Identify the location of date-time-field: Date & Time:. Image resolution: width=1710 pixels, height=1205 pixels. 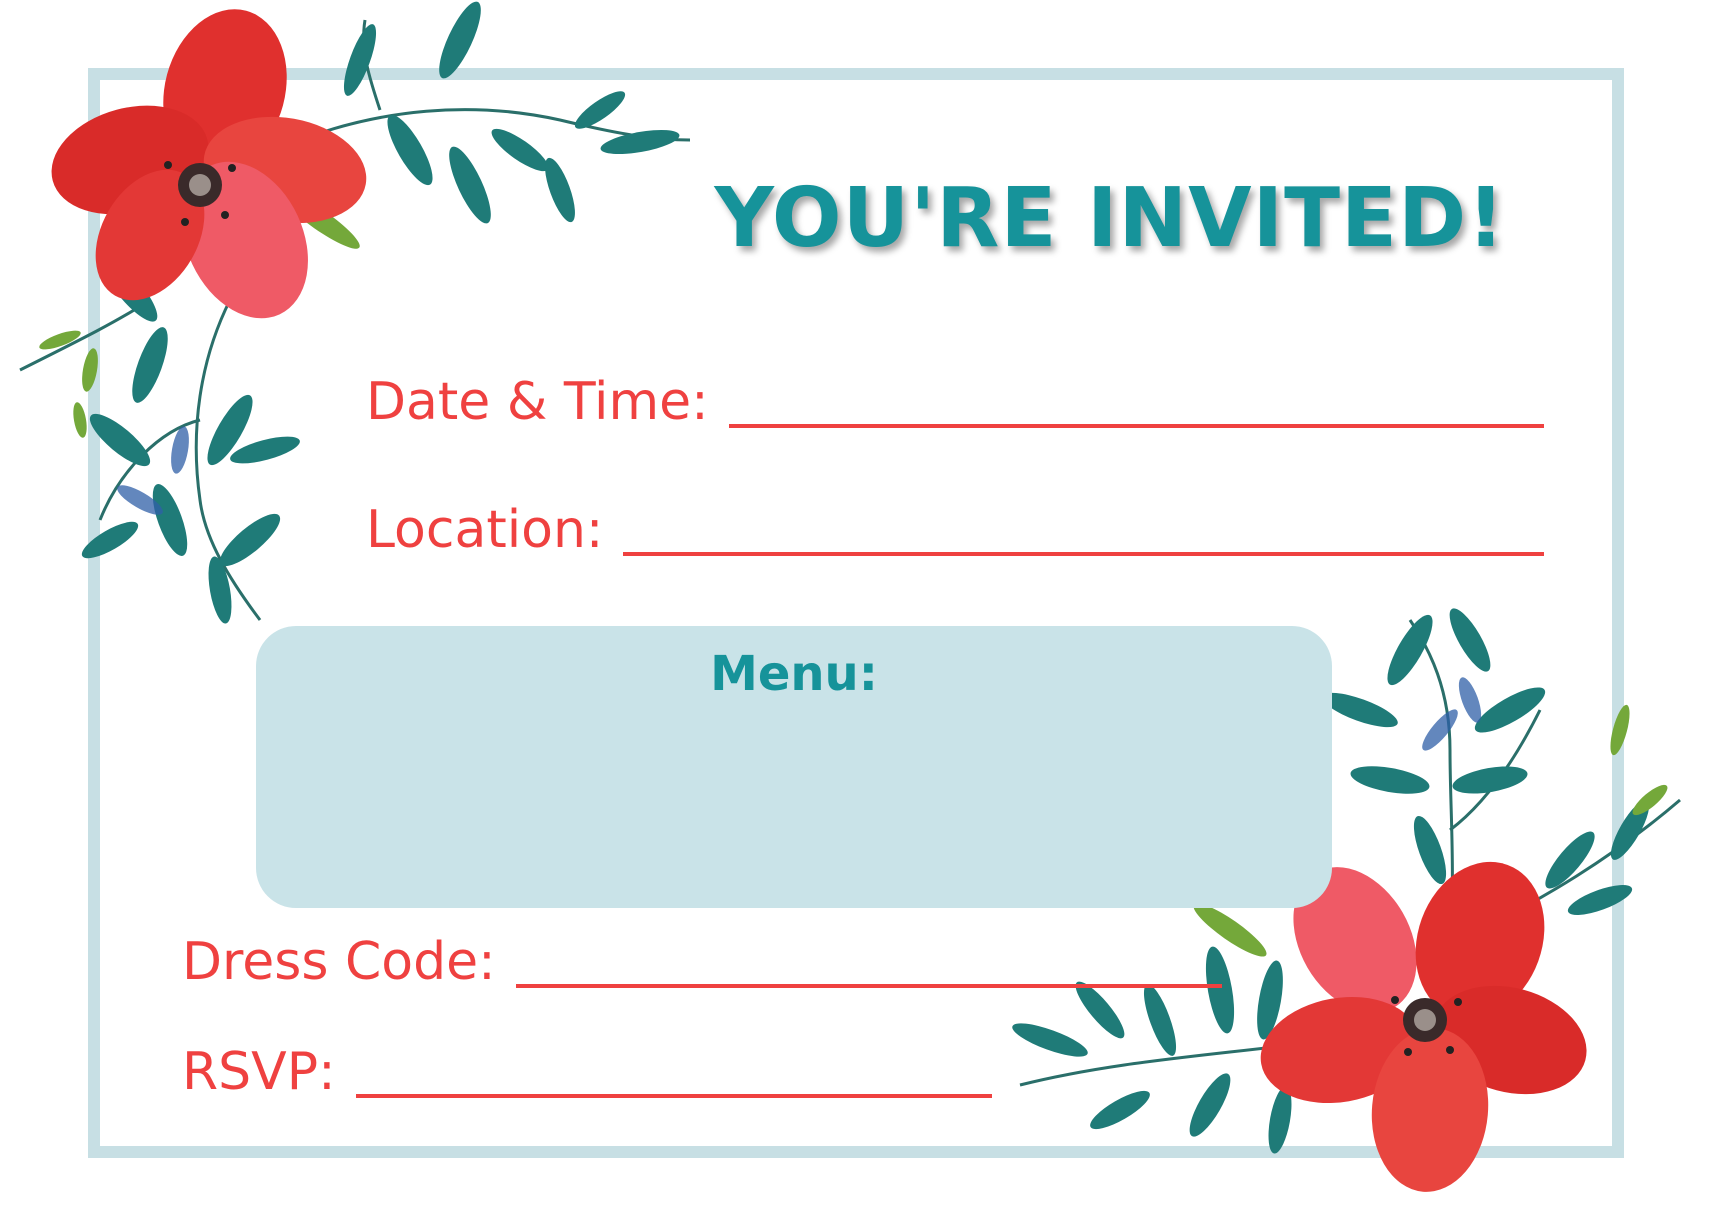
(955, 397).